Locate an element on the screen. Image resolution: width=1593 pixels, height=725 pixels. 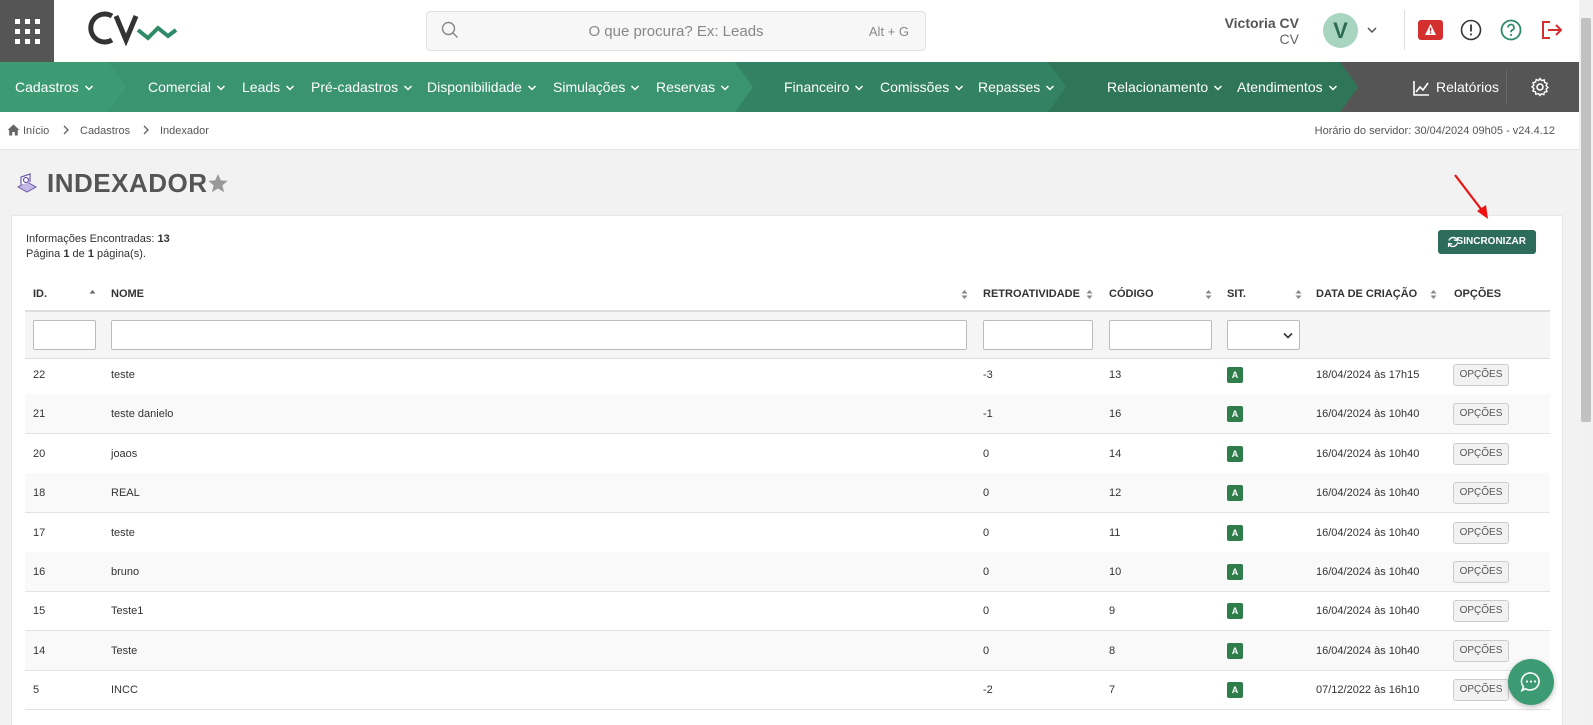
results-count-line: Informações Encontradas: 13 is located at coordinates (98, 239).